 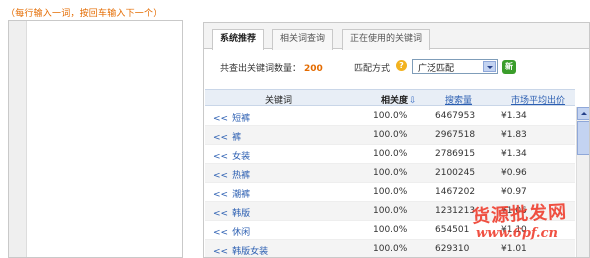 What do you see at coordinates (455, 192) in the screenshot?
I see `search-volume-value: 1467202` at bounding box center [455, 192].